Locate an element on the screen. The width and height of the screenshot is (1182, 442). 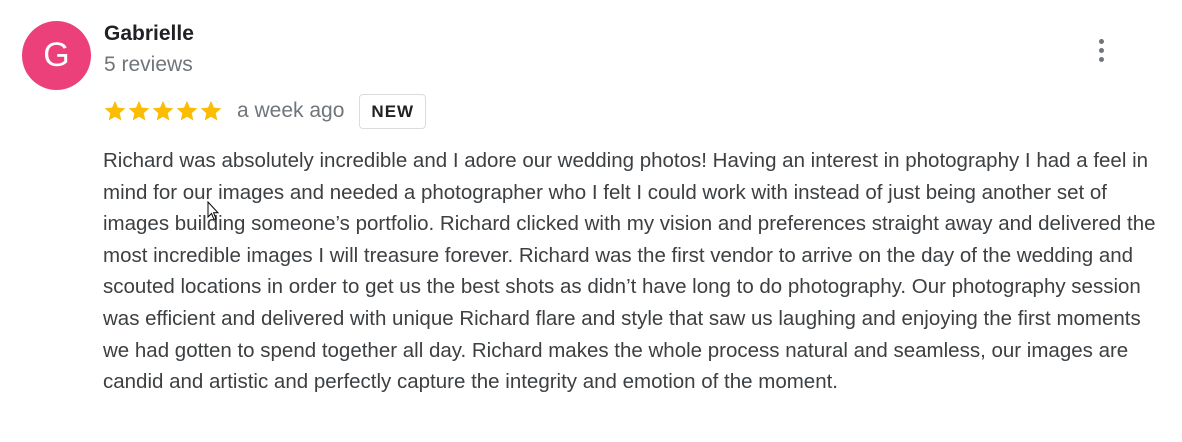
star-rating is located at coordinates (163, 111).